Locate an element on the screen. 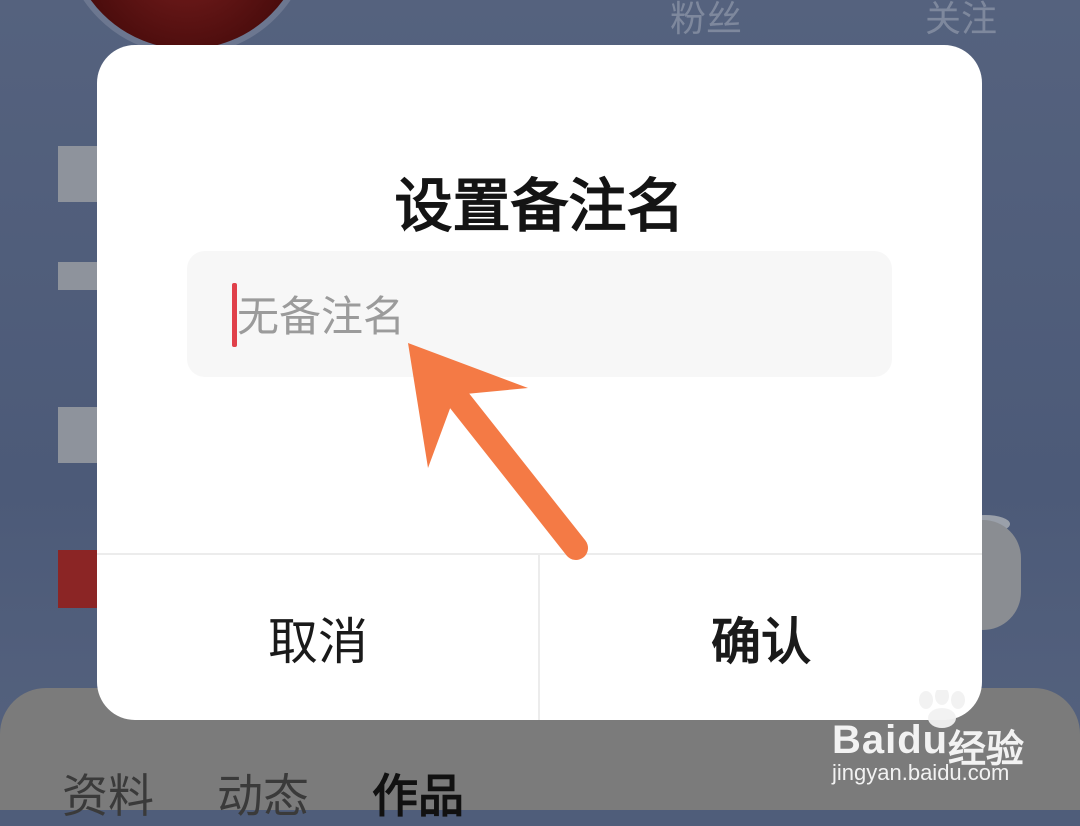 The height and width of the screenshot is (826, 1080). tab-dynamic: 动态 is located at coordinates (263, 793).